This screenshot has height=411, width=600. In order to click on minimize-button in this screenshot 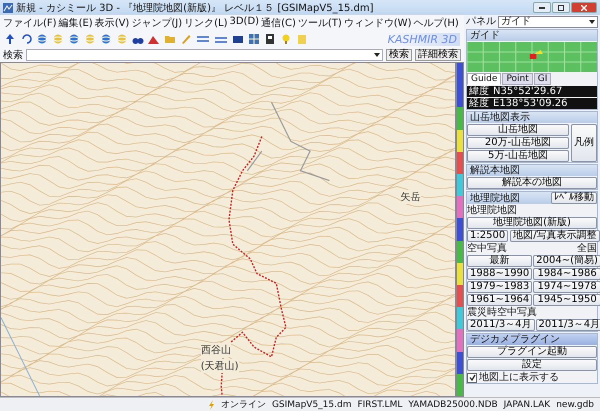, I will do `click(542, 7)`.